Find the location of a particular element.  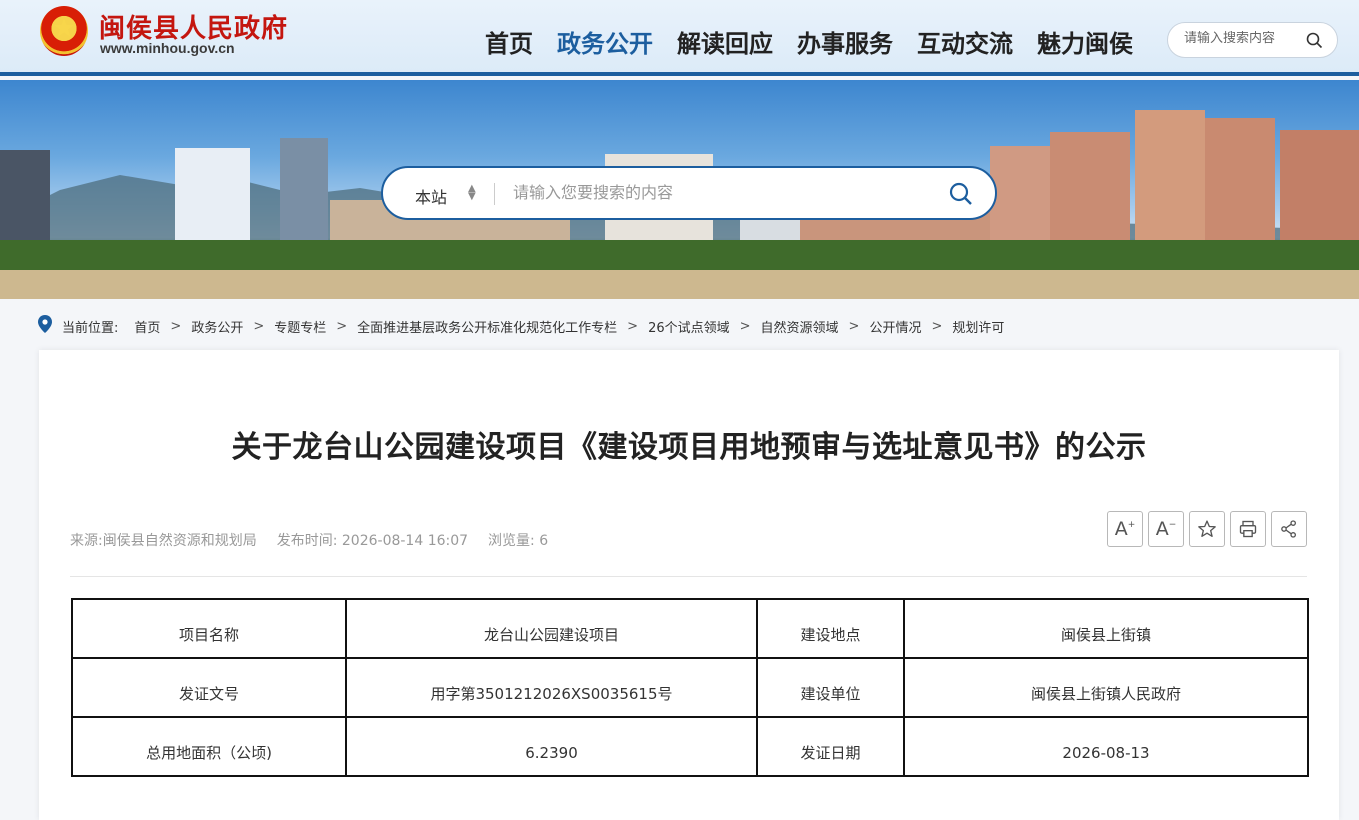

table-cell: 建设单位 is located at coordinates (830, 687).